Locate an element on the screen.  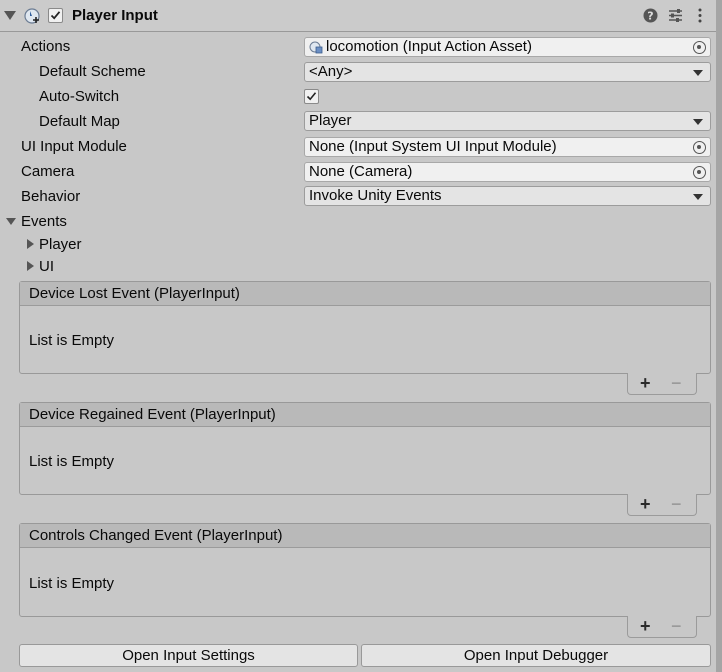
component-title: Player Input is located at coordinates (115, 15).